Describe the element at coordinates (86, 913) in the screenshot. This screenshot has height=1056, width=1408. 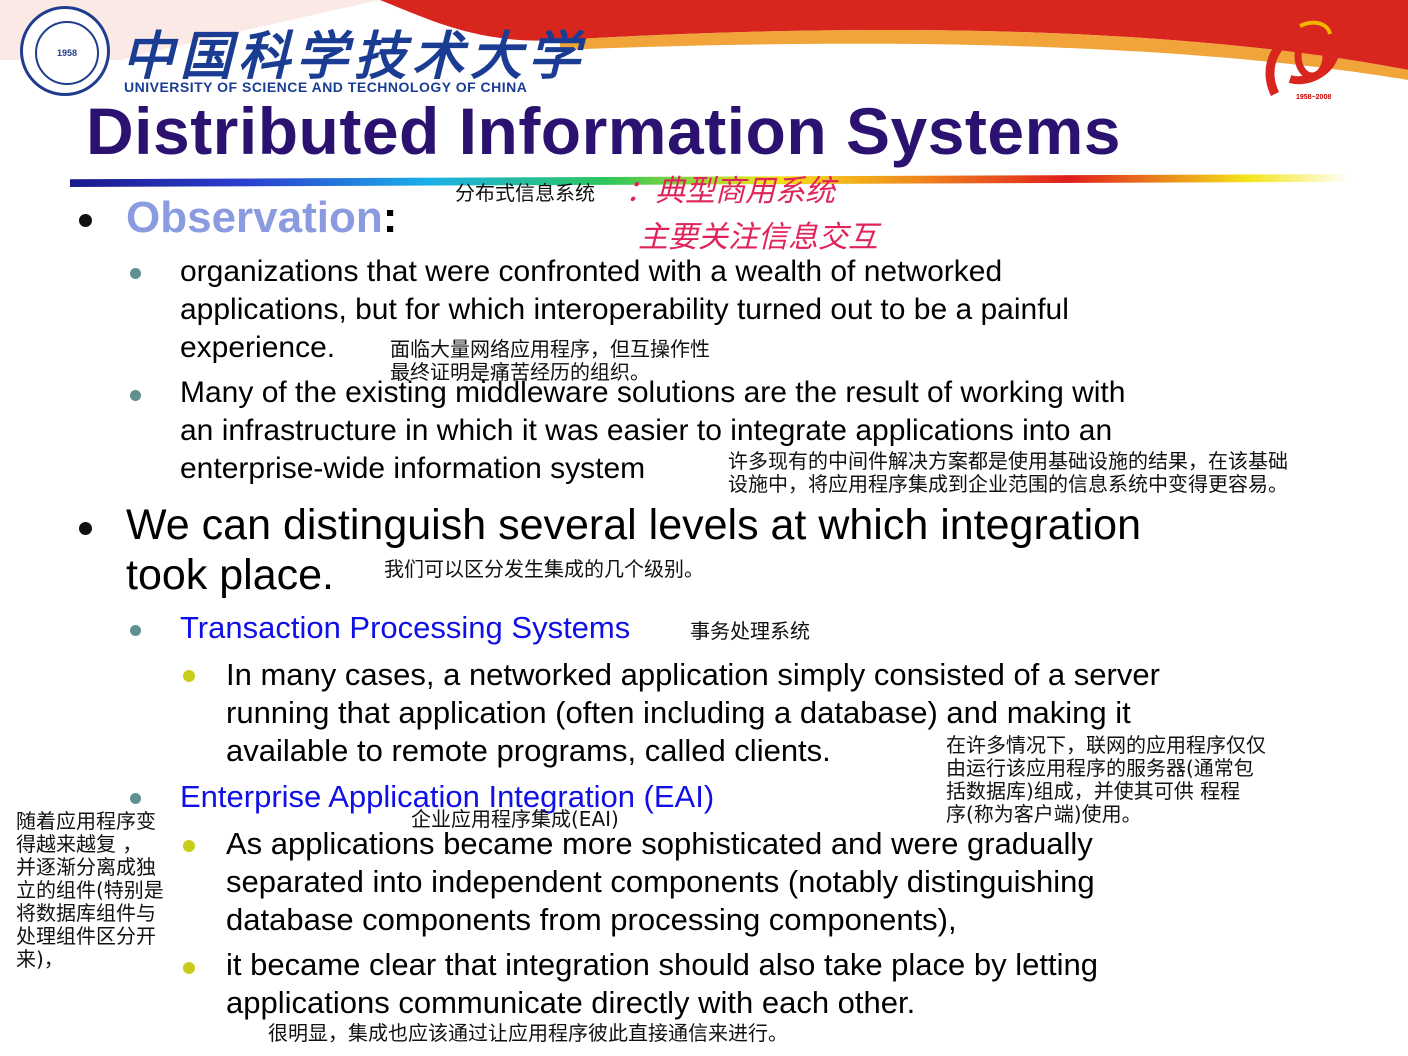
I see `note-line: 将数据库组件与` at that location.